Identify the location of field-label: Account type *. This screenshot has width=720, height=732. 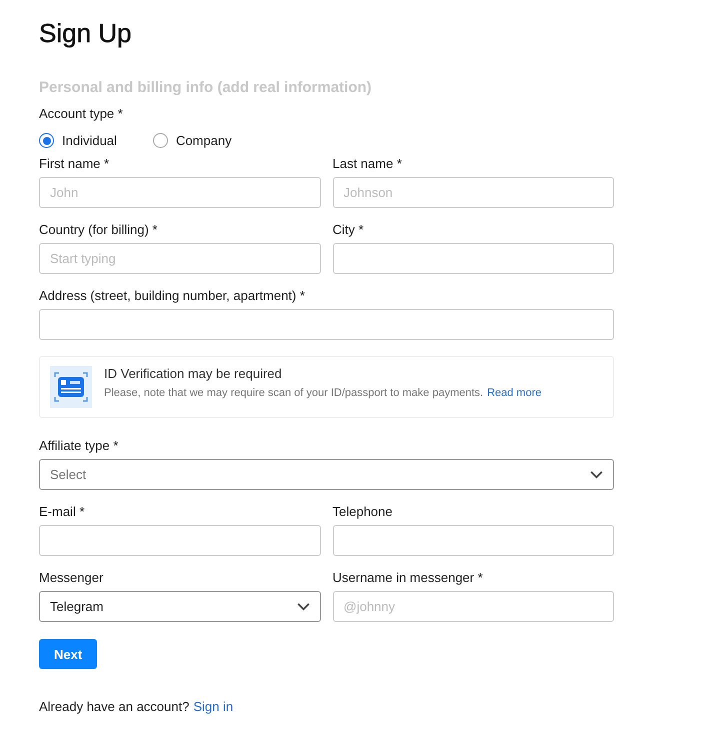
(81, 113).